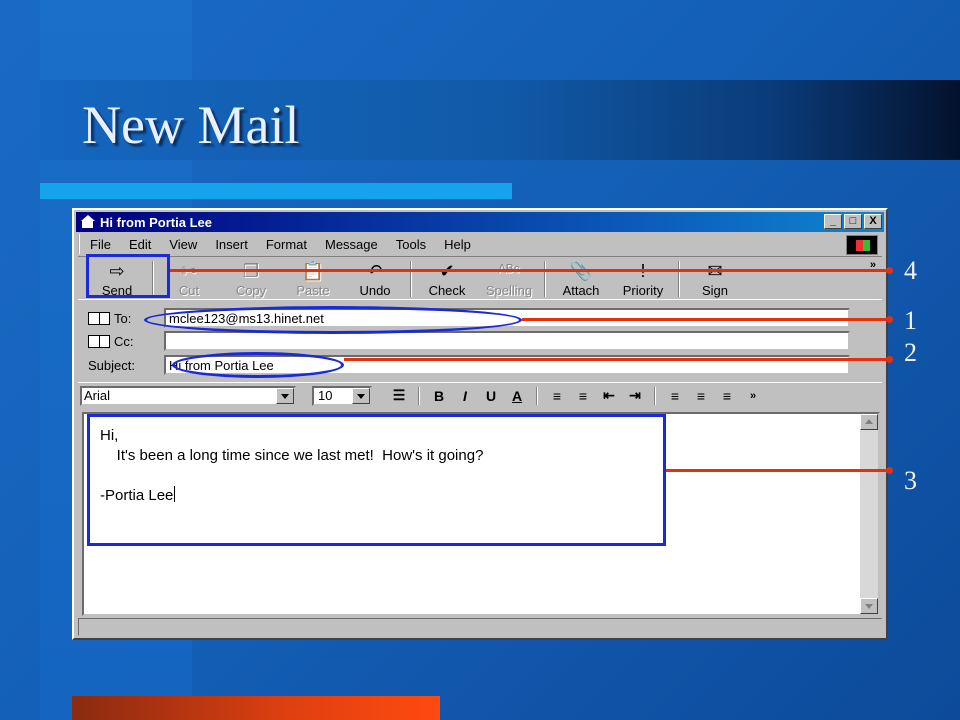 The width and height of the screenshot is (960, 720). I want to click on to-label: To:, so click(123, 318).